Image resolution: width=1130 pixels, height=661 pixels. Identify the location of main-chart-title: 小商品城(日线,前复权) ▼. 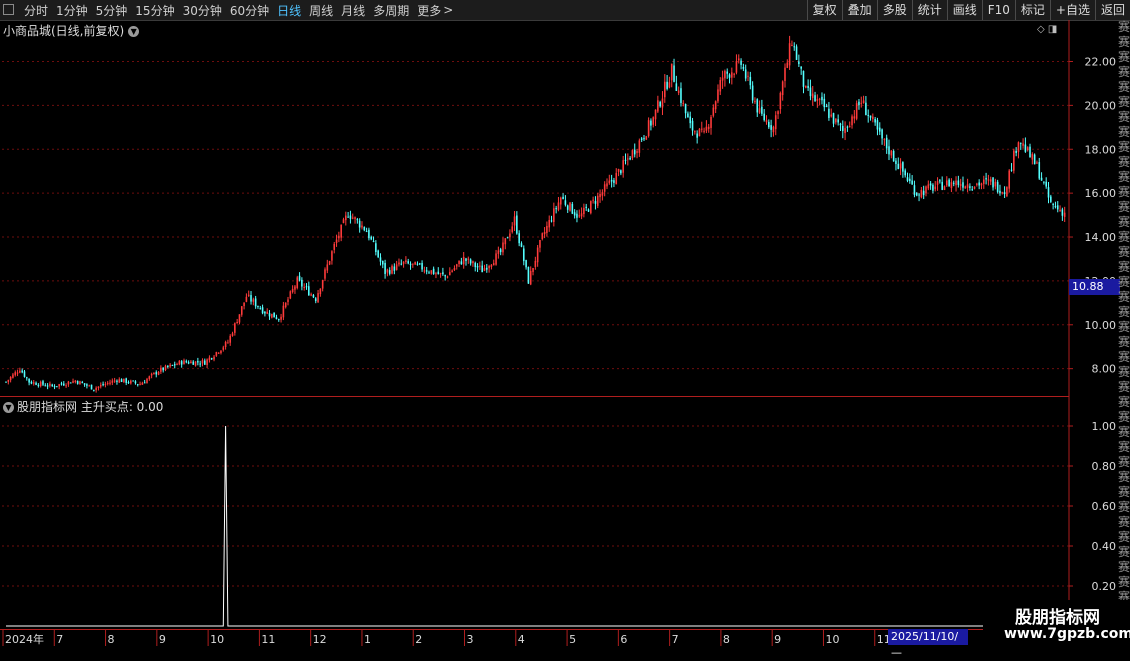
(71, 30).